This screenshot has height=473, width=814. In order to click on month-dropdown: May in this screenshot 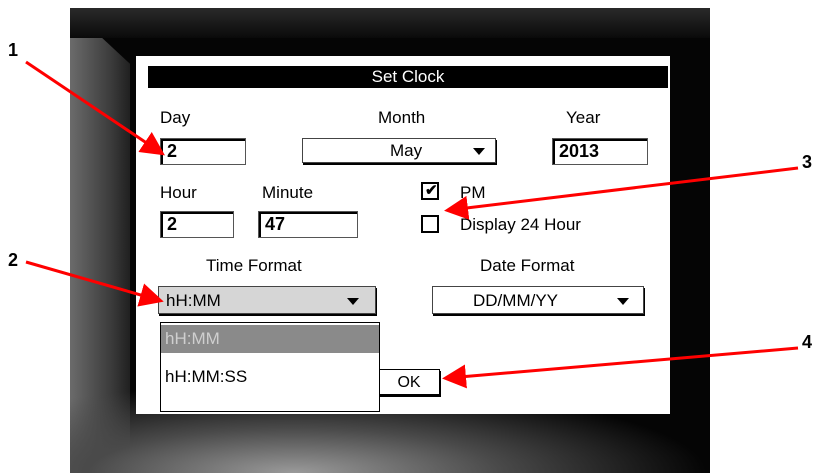, I will do `click(399, 150)`.